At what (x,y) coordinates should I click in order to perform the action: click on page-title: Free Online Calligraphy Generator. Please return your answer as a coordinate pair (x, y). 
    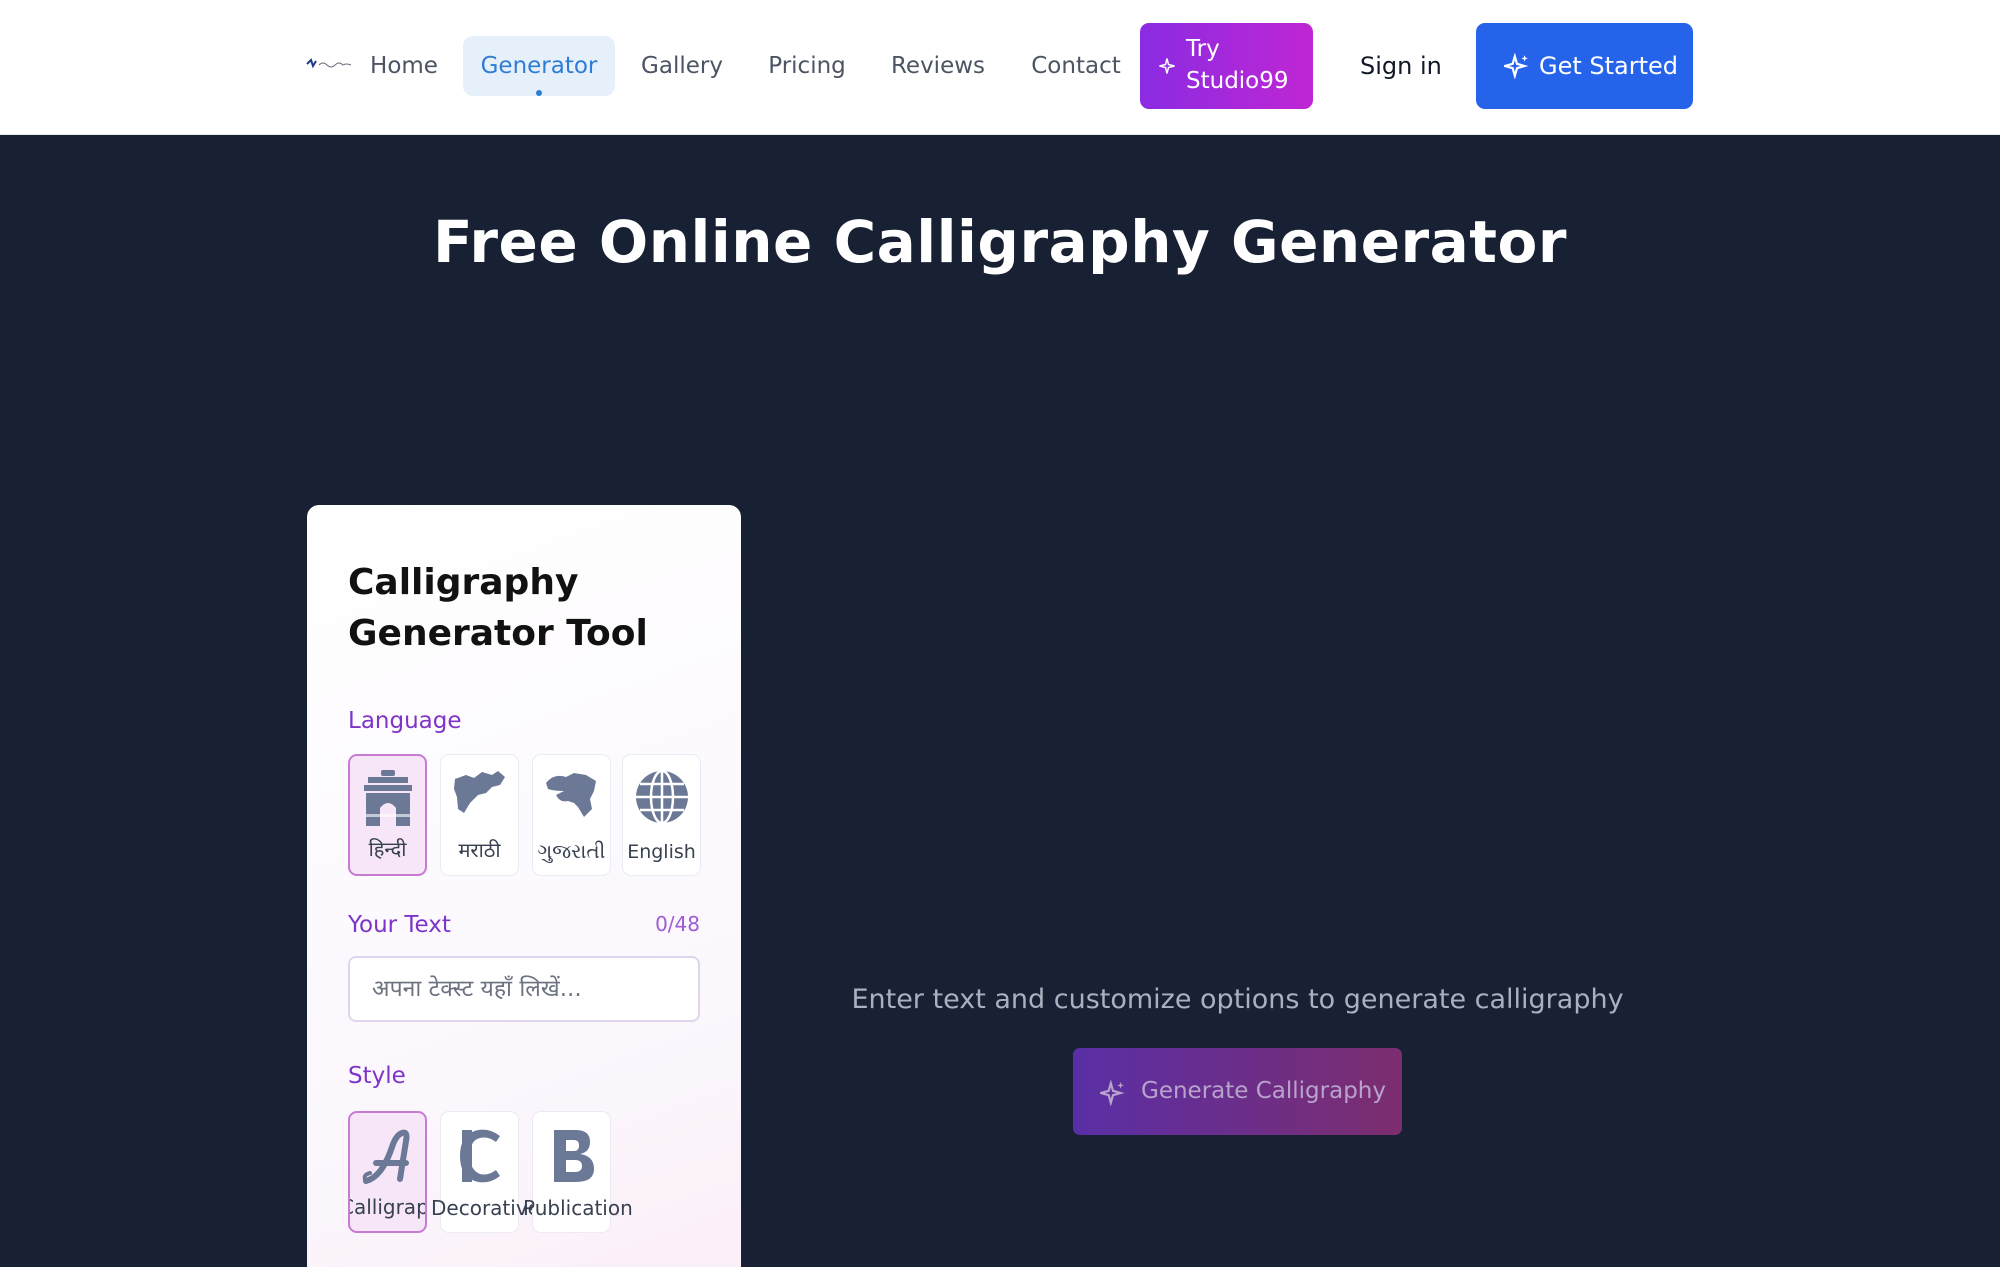
    Looking at the image, I should click on (1000, 242).